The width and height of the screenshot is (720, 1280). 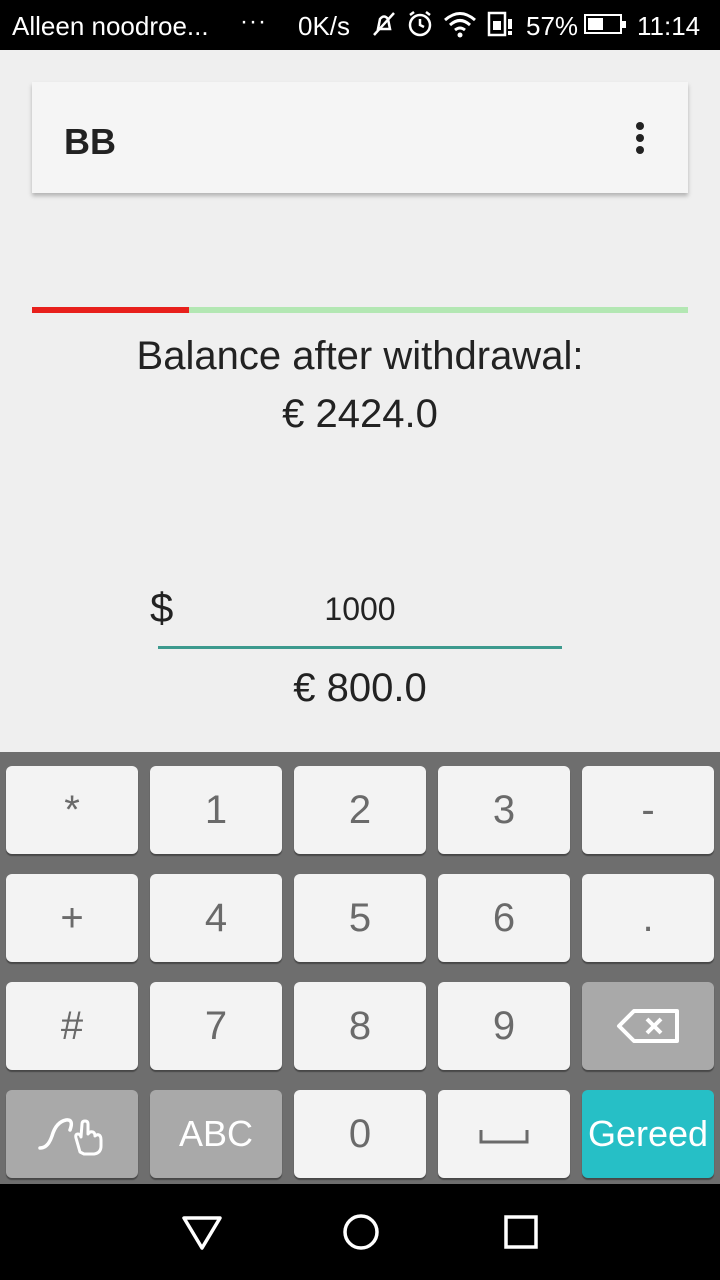 What do you see at coordinates (384, 24) in the screenshot?
I see `notifications-muted-icon` at bounding box center [384, 24].